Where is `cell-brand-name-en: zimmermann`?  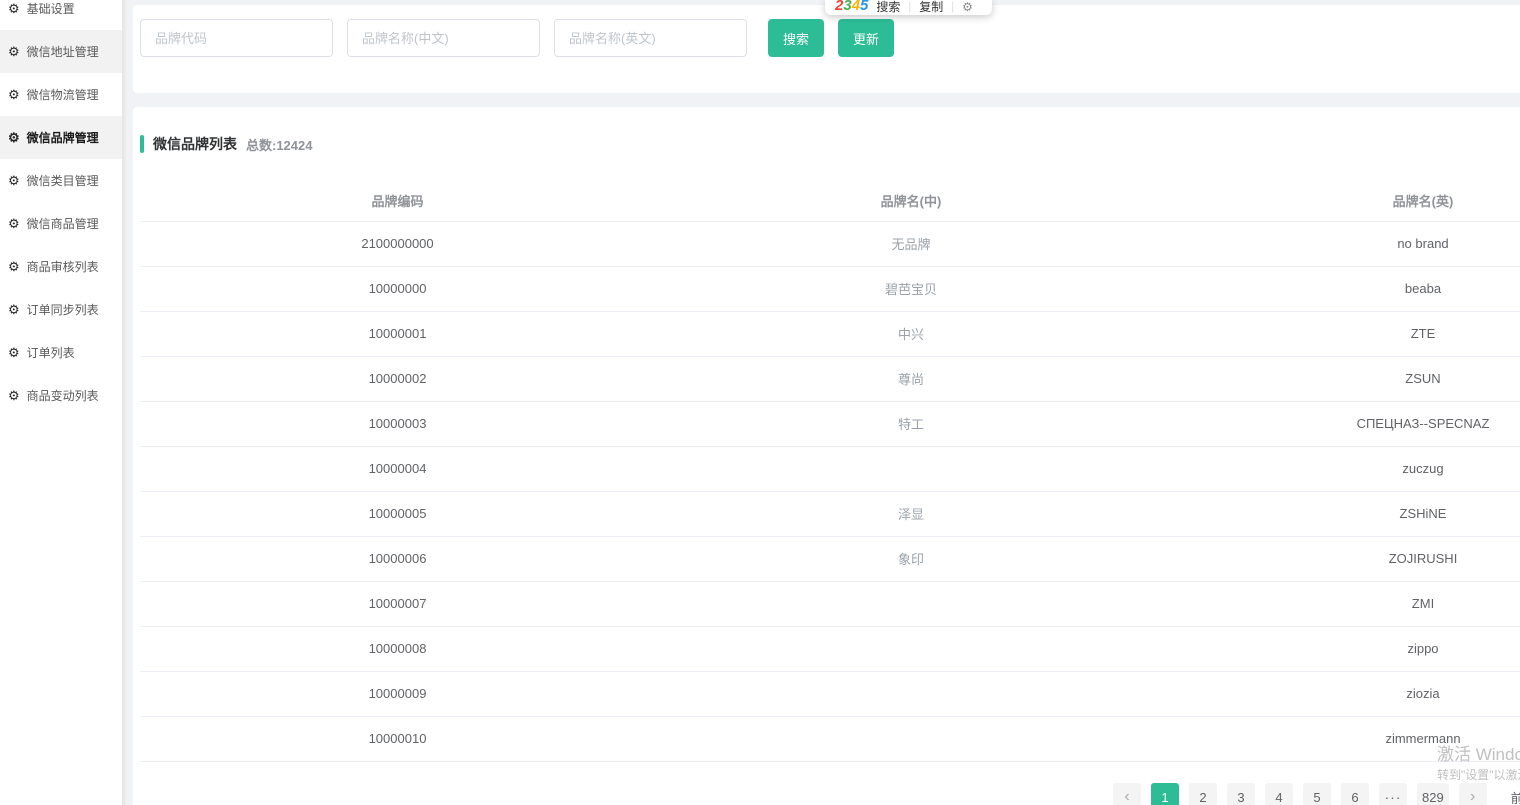
cell-brand-name-en: zimmermann is located at coordinates (1343, 739).